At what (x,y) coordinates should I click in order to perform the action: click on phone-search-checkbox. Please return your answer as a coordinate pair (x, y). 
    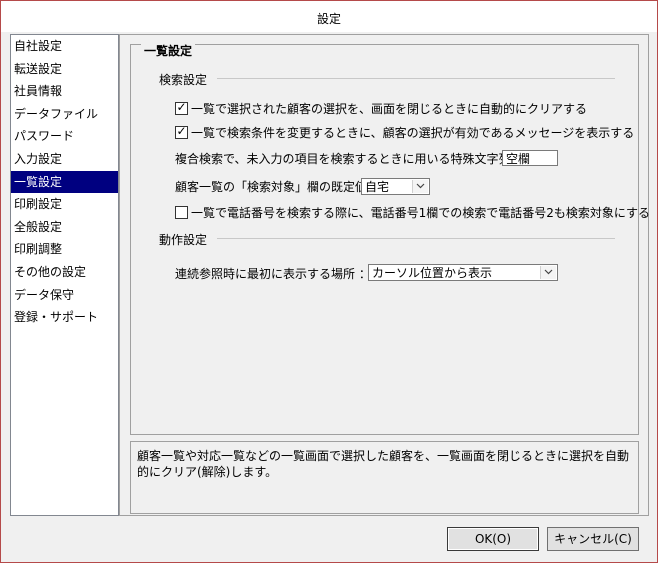
    Looking at the image, I should click on (181, 212).